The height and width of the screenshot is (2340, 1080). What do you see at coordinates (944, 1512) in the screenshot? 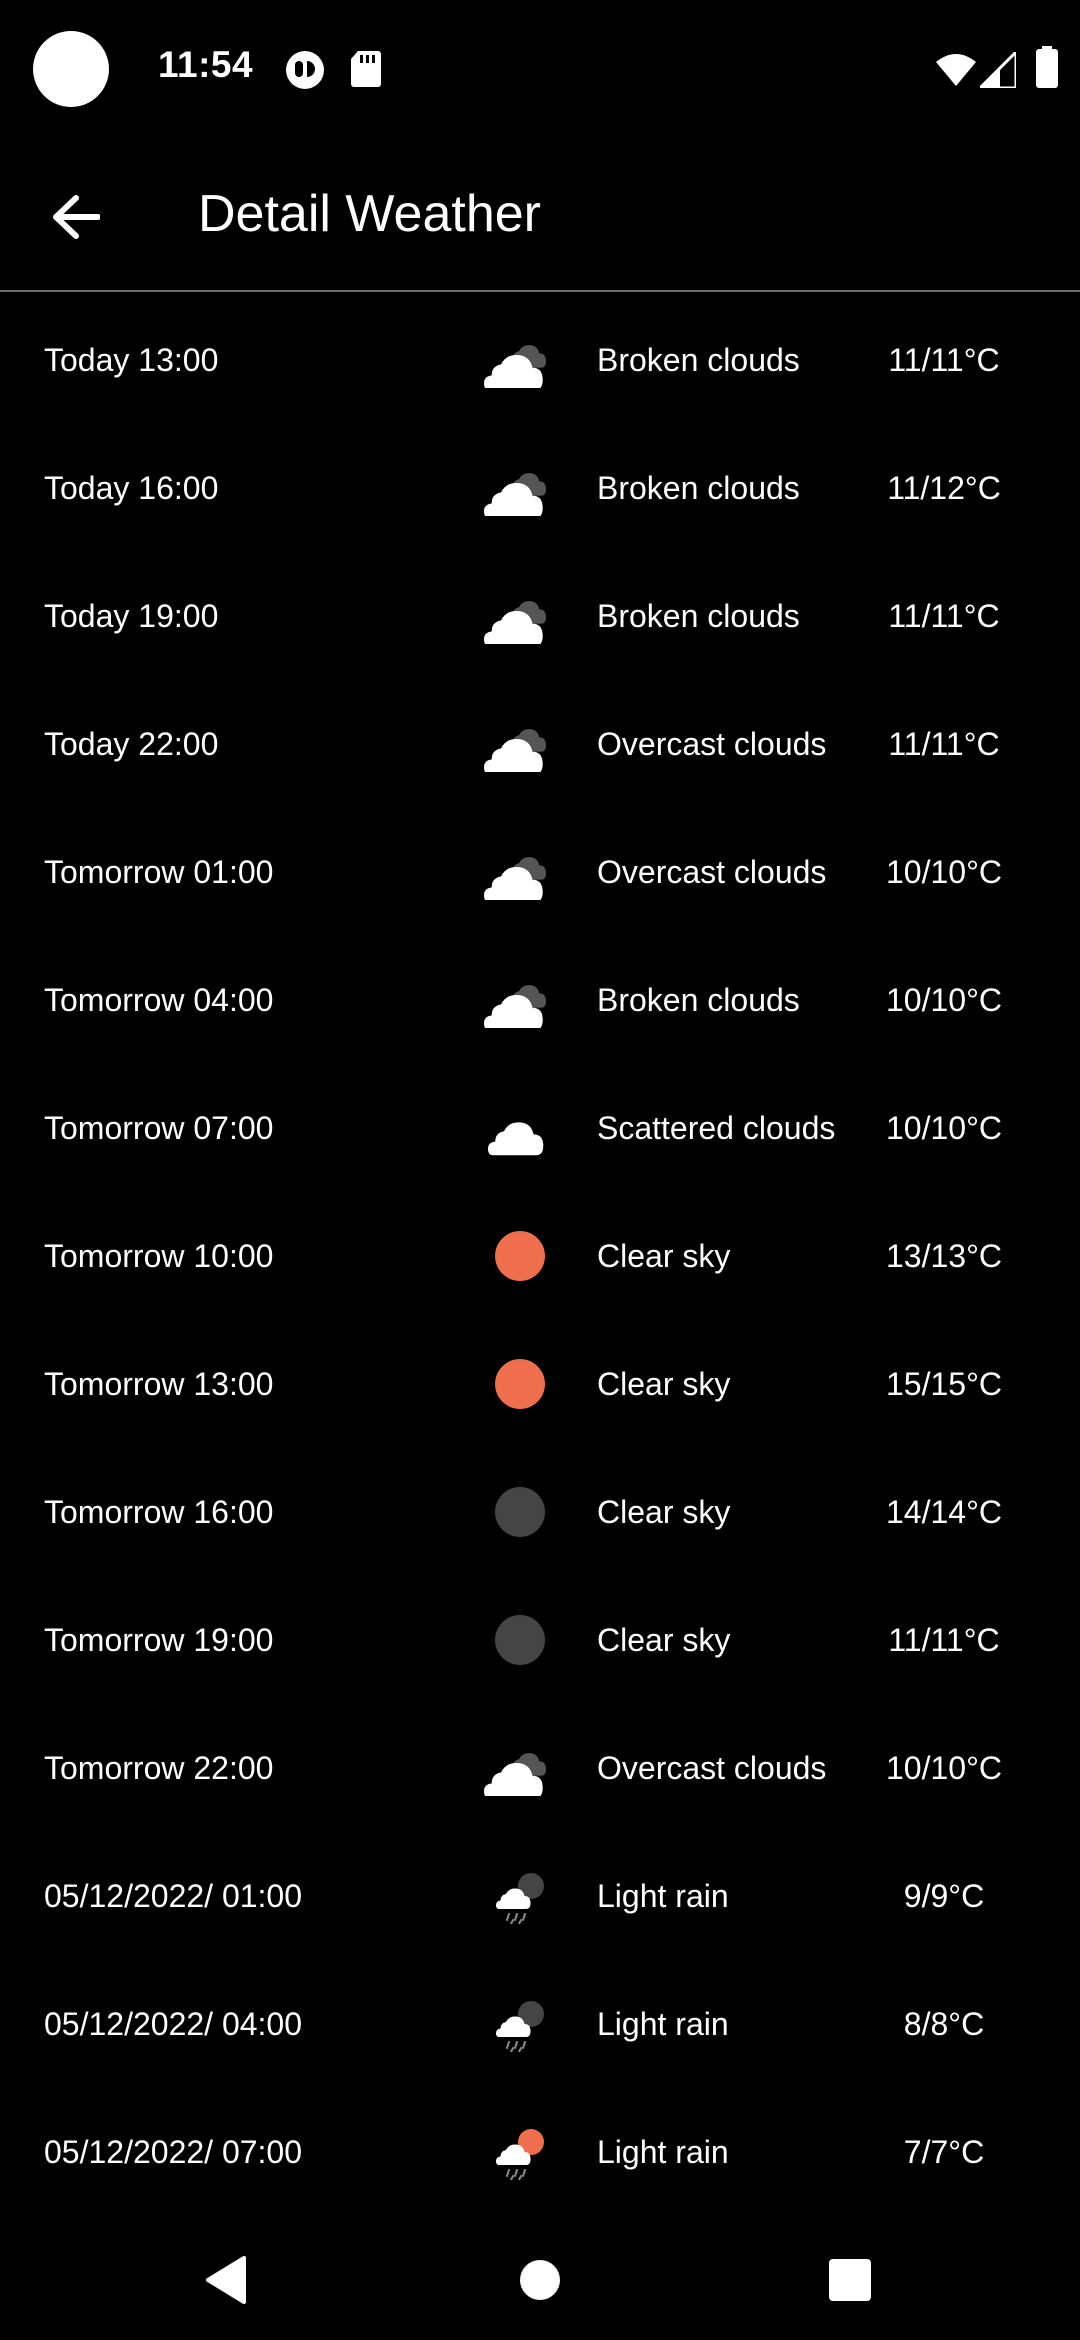
I see `forecast-temperature: 14/14°C` at bounding box center [944, 1512].